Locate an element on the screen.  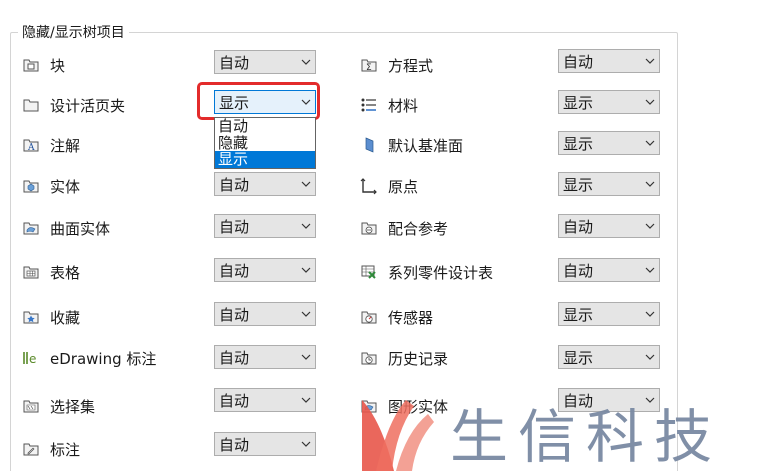
item-sensor: 传感器 is located at coordinates (396, 317).